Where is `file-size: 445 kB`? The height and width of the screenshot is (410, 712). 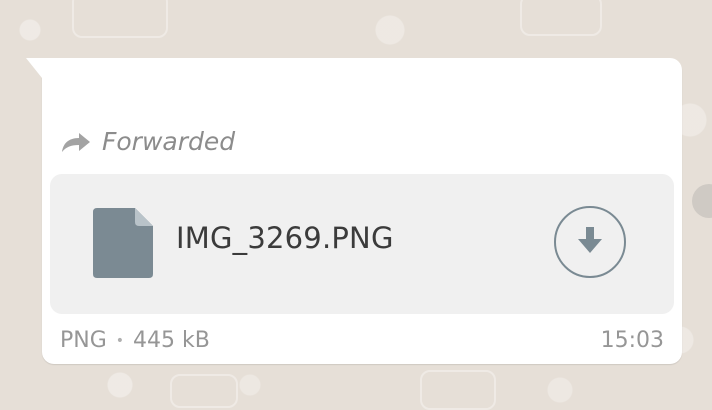
file-size: 445 kB is located at coordinates (171, 340).